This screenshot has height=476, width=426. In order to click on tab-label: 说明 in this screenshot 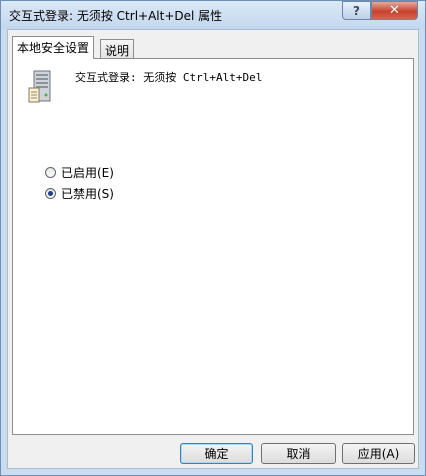, I will do `click(117, 51)`.